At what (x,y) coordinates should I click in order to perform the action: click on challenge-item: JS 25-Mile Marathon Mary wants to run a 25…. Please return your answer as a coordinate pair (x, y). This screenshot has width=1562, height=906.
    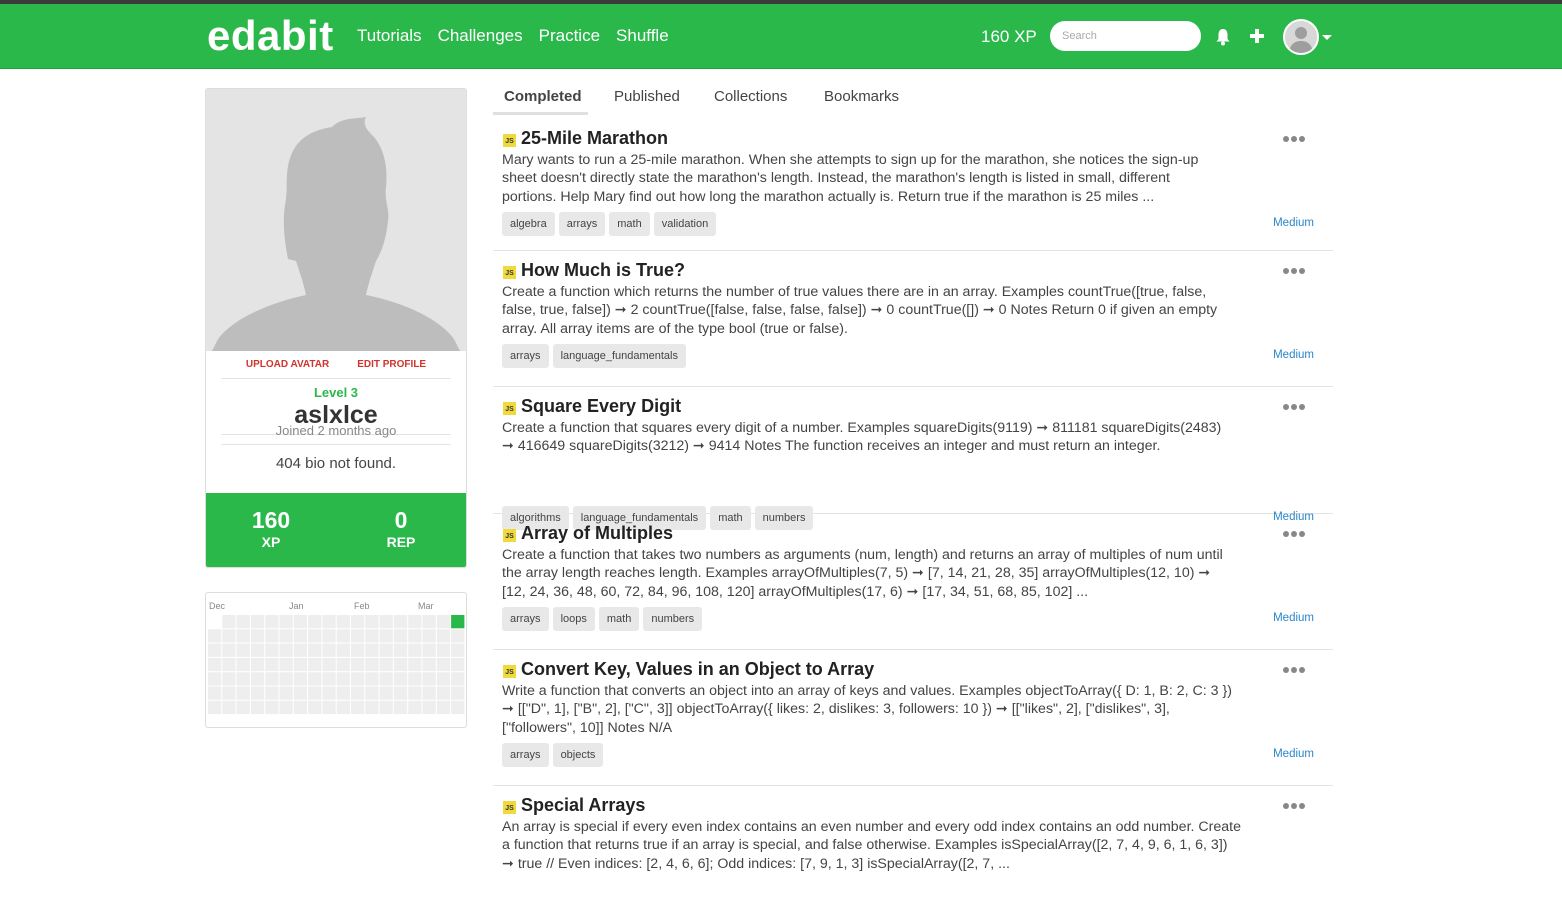
    Looking at the image, I should click on (913, 185).